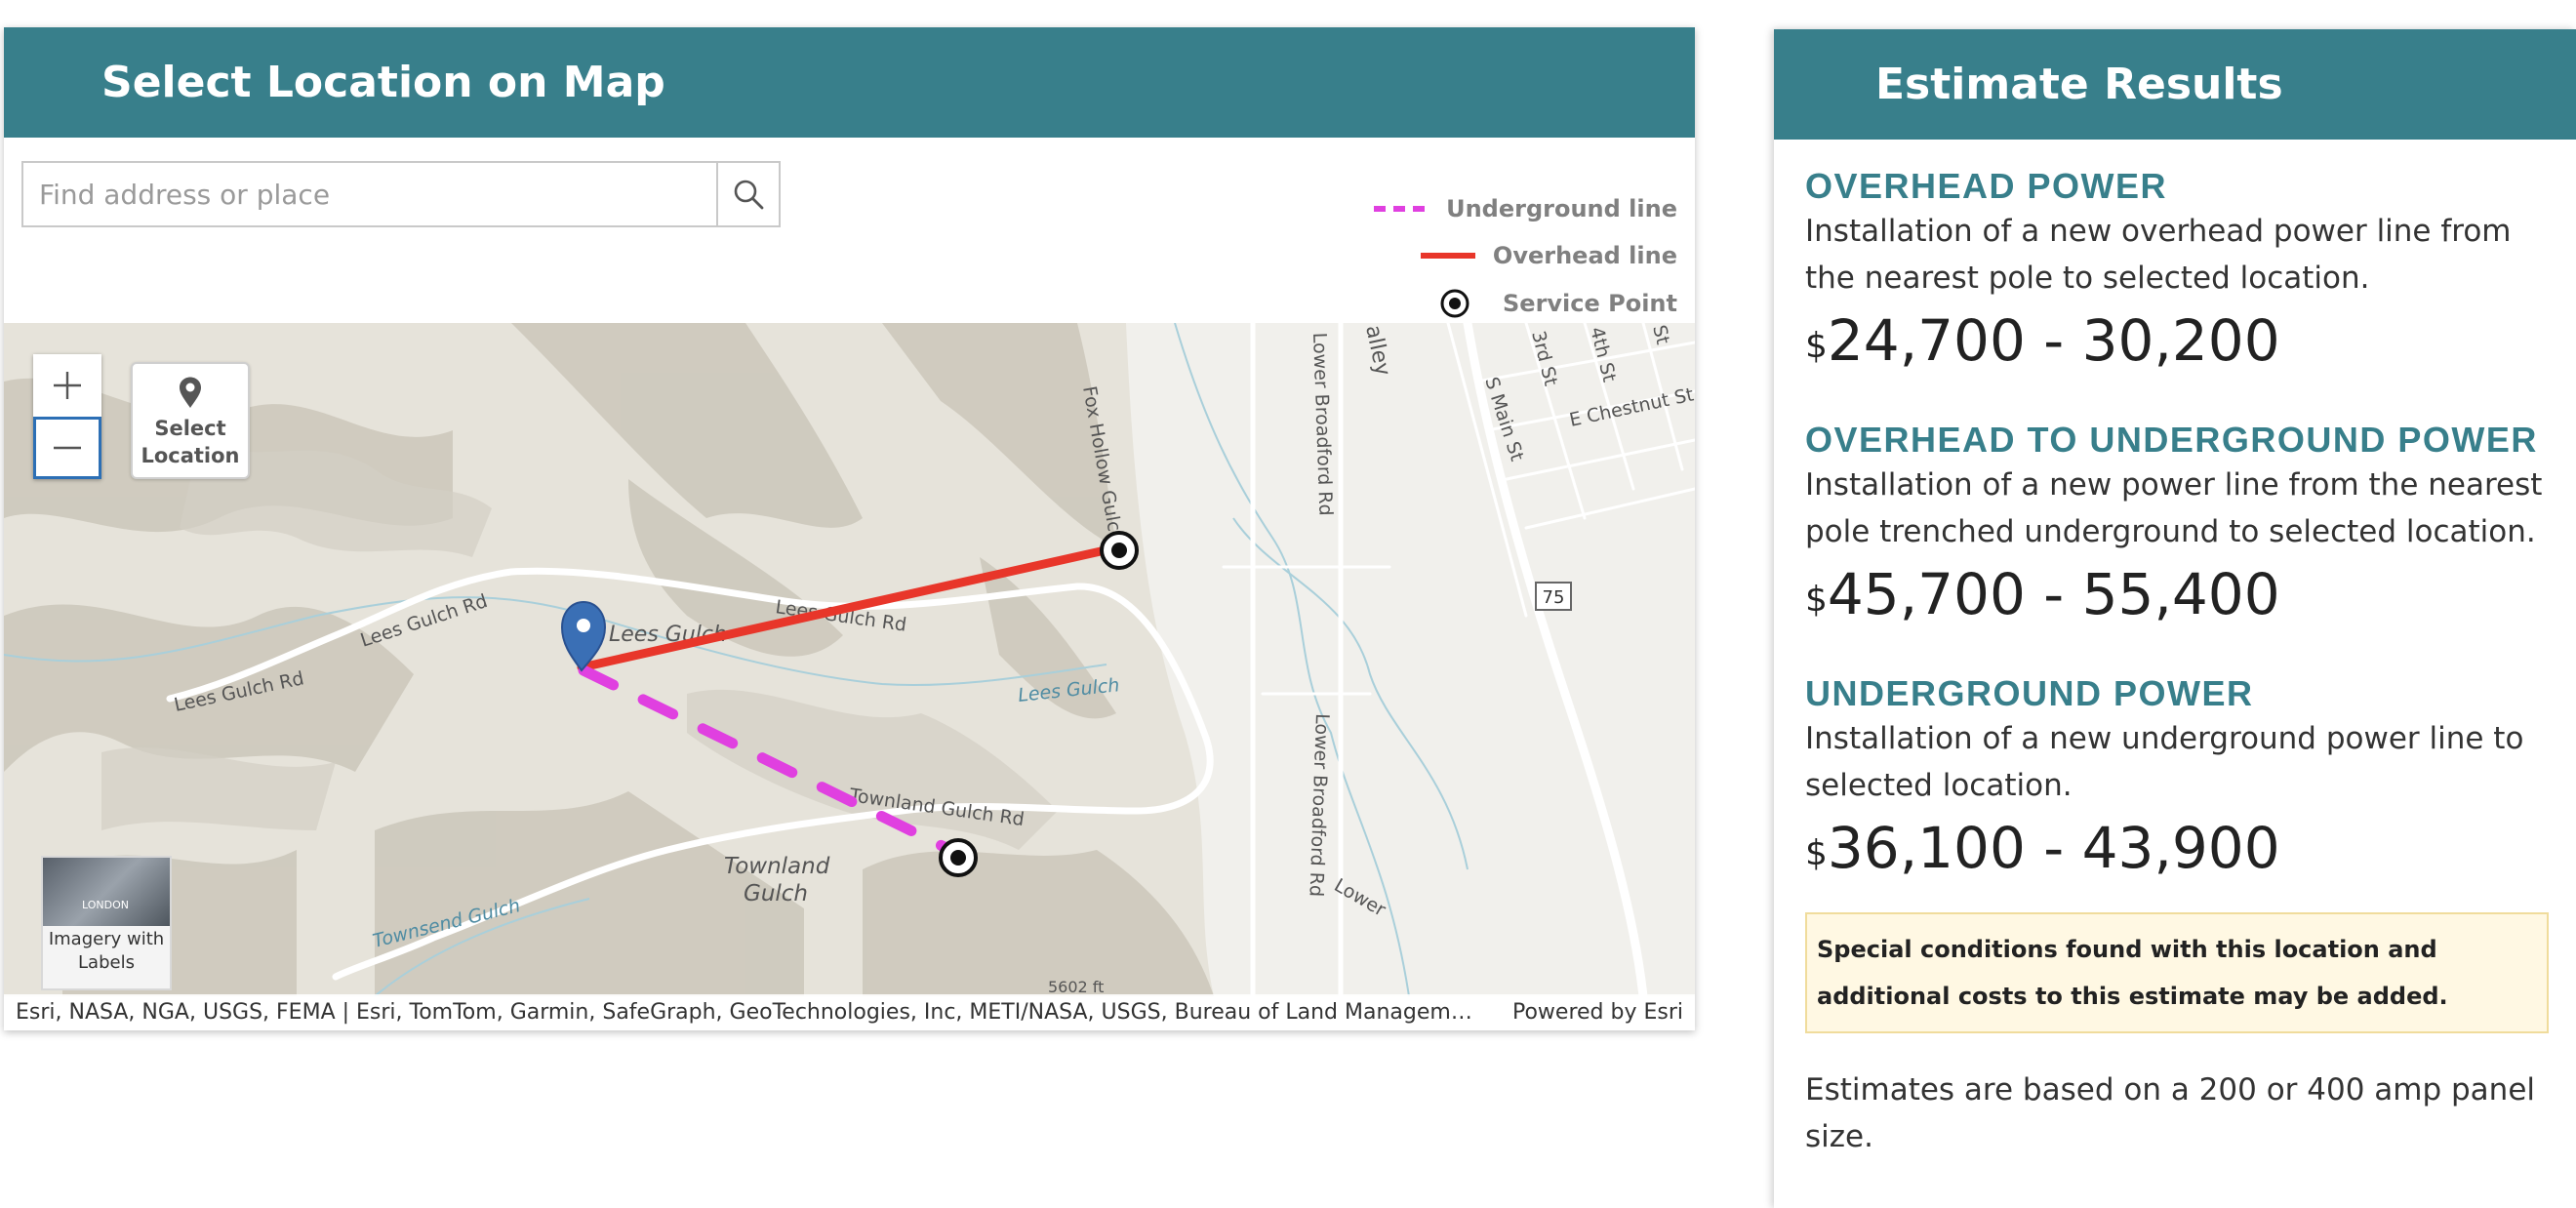 This screenshot has width=2576, height=1208. What do you see at coordinates (2171, 440) in the screenshot?
I see `result-title: OVERHEAD TO UNDERGROUND POWER` at bounding box center [2171, 440].